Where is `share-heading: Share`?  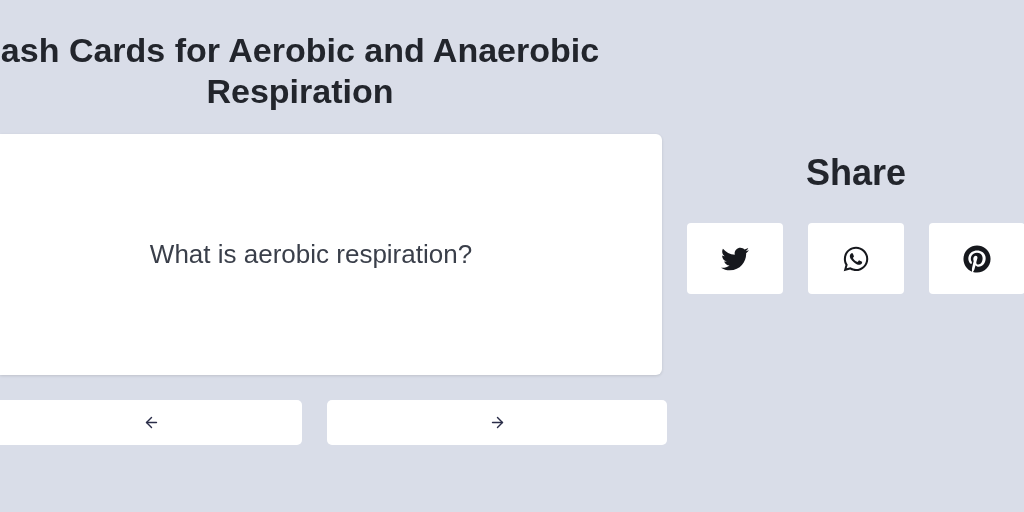 share-heading: Share is located at coordinates (856, 173).